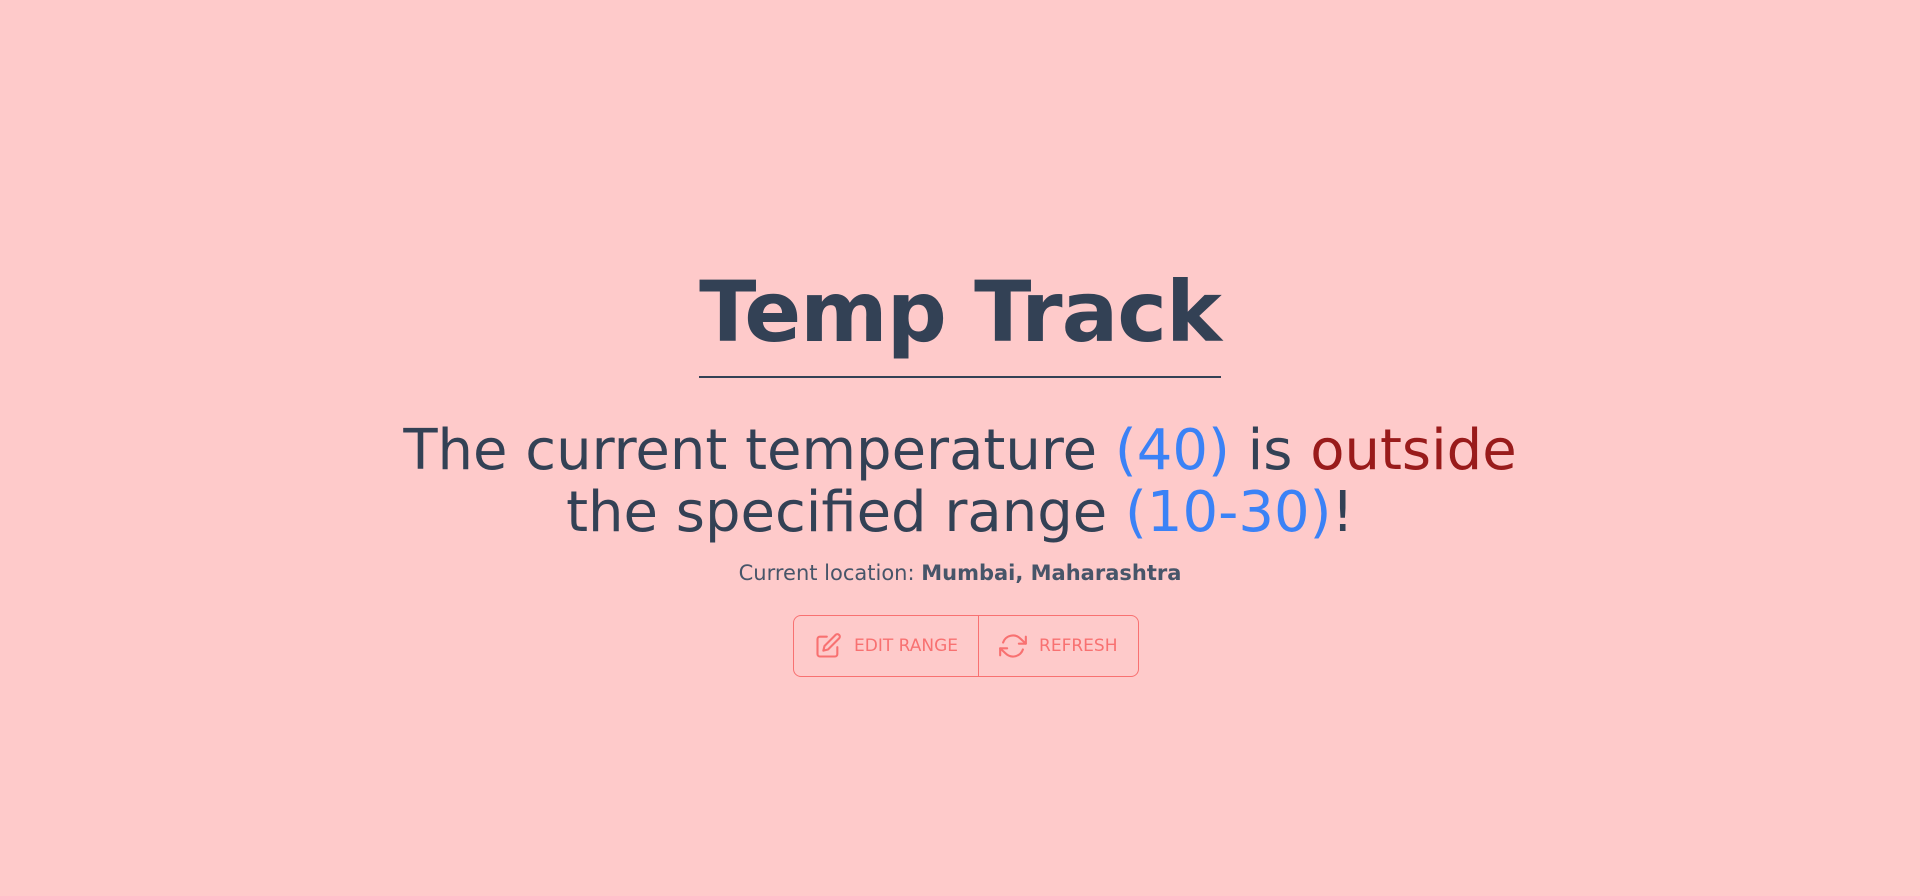 Image resolution: width=1920 pixels, height=896 pixels. Describe the element at coordinates (830, 573) in the screenshot. I see `location-label: Current location:` at that location.